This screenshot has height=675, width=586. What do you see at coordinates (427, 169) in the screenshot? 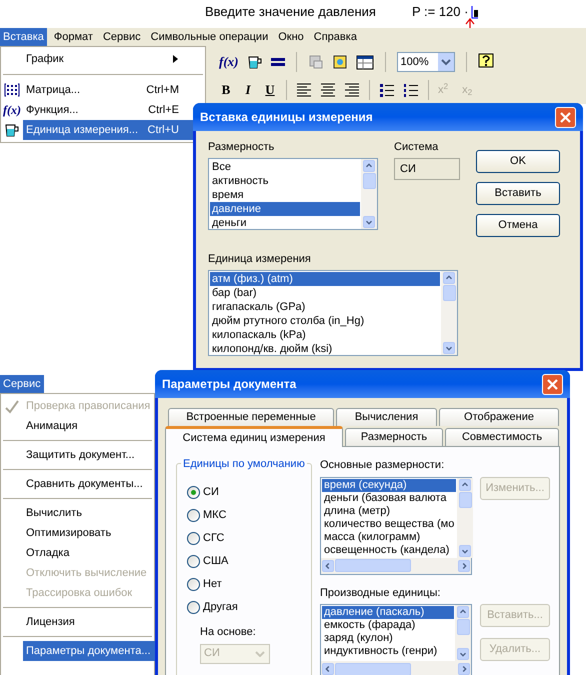
I see `system-field: СИ` at bounding box center [427, 169].